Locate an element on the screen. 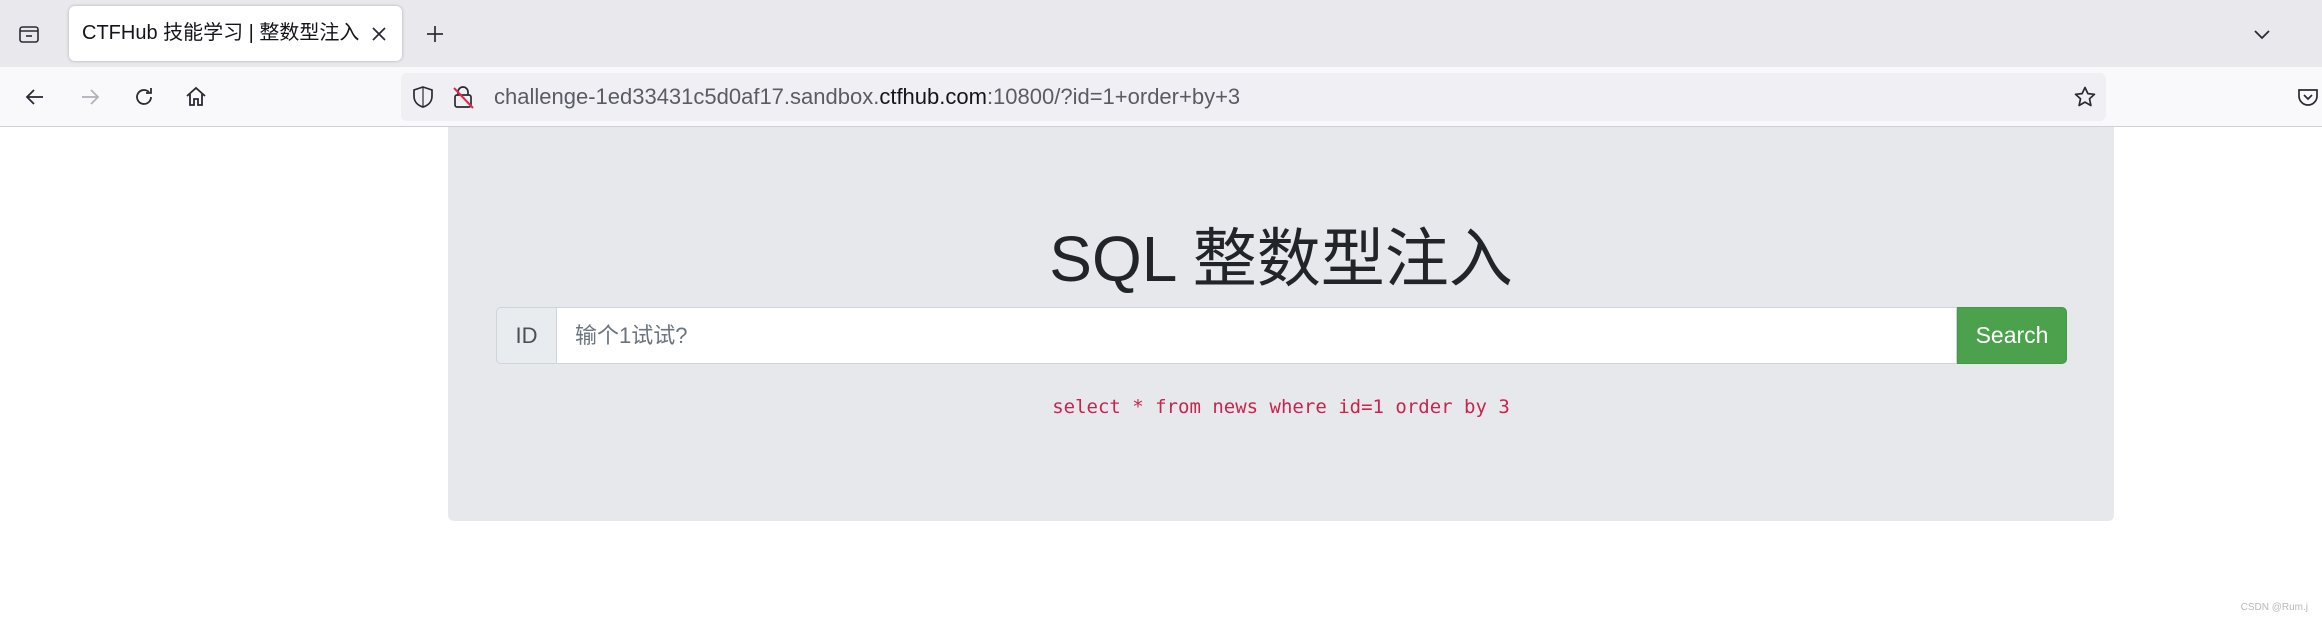 The width and height of the screenshot is (2322, 625). lock-strikethrough-icon is located at coordinates (463, 97).